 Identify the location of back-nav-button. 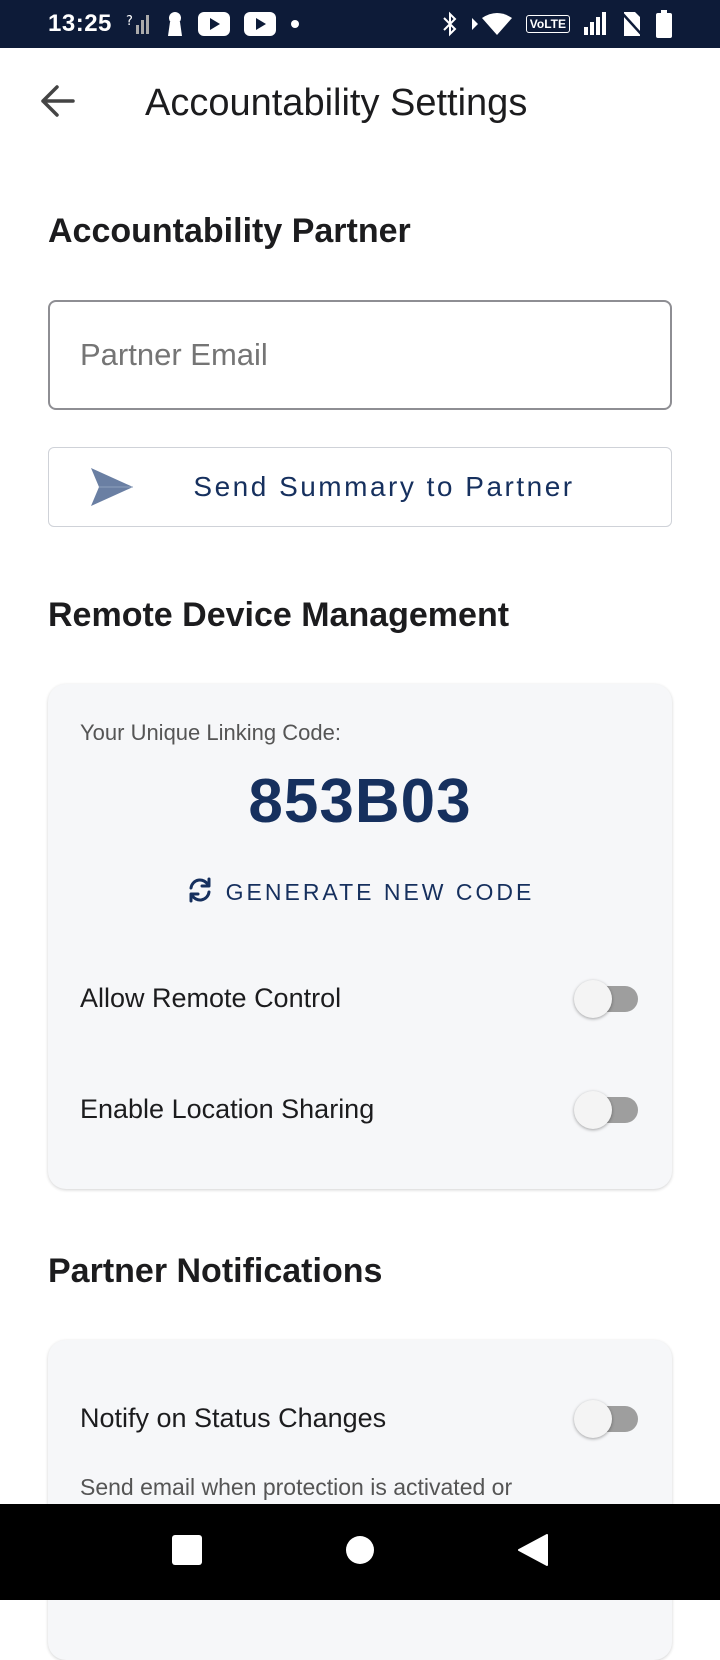
(533, 1552).